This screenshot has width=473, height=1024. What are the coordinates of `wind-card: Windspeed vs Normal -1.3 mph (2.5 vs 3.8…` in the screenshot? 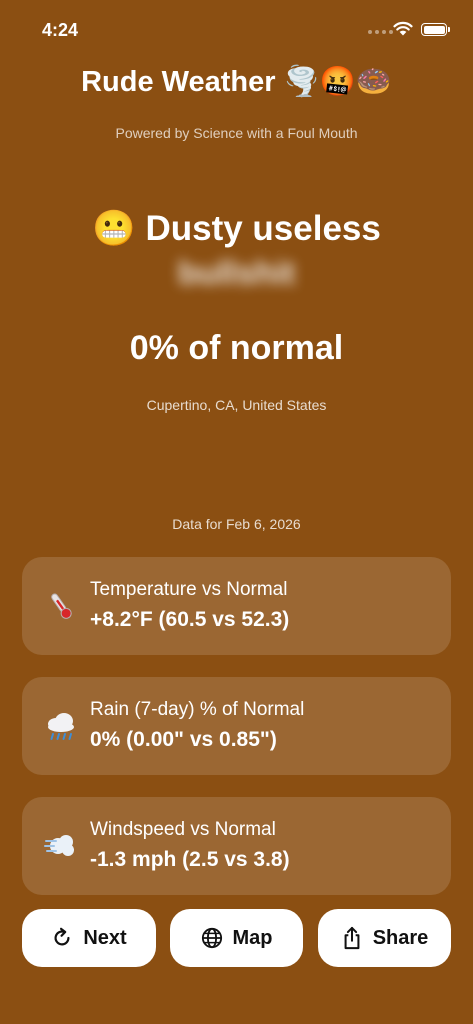 It's located at (236, 846).